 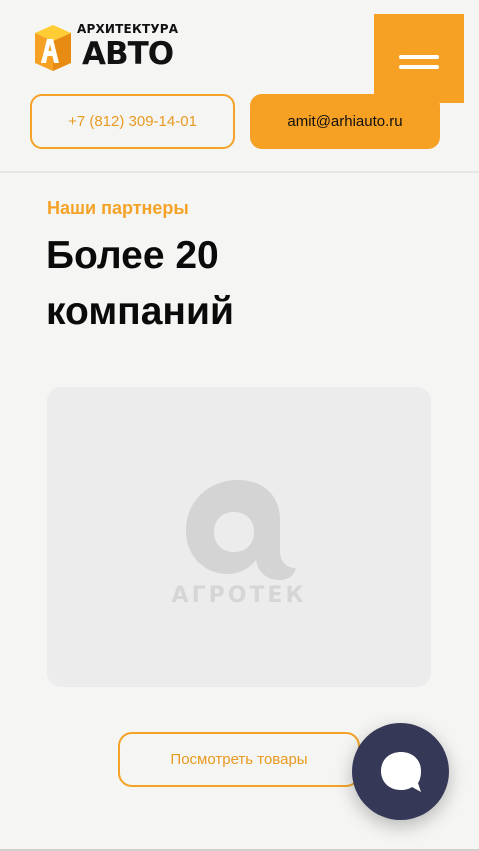 What do you see at coordinates (118, 208) in the screenshot?
I see `section-eyebrow: Наши партнеры` at bounding box center [118, 208].